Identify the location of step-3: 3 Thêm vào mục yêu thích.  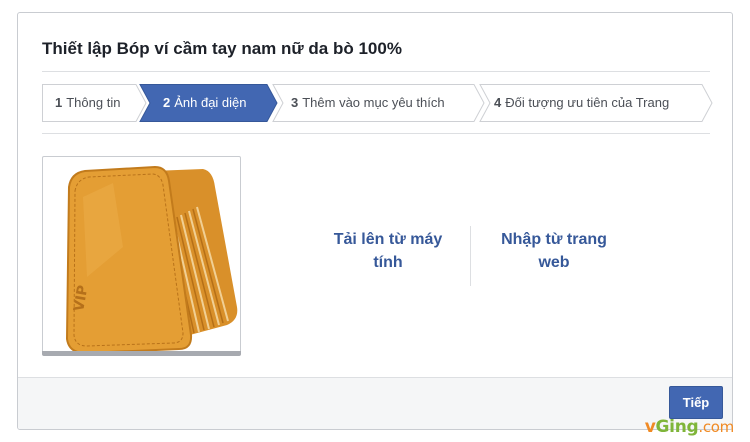
(368, 103).